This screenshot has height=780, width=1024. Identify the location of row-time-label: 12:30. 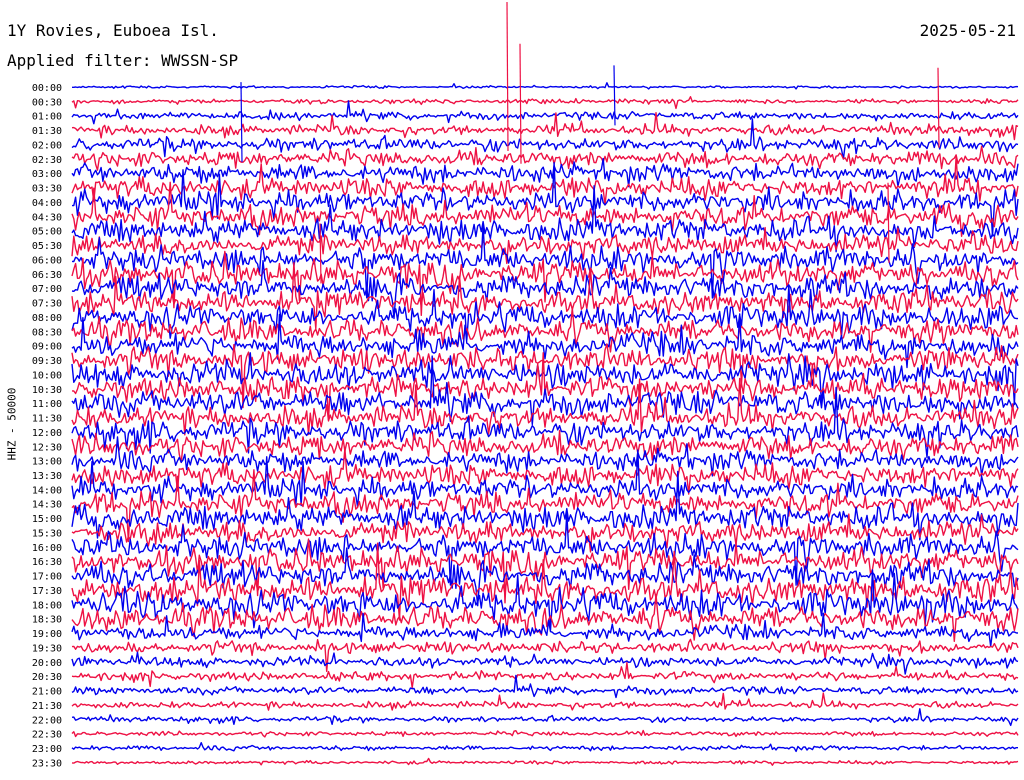
(47, 447).